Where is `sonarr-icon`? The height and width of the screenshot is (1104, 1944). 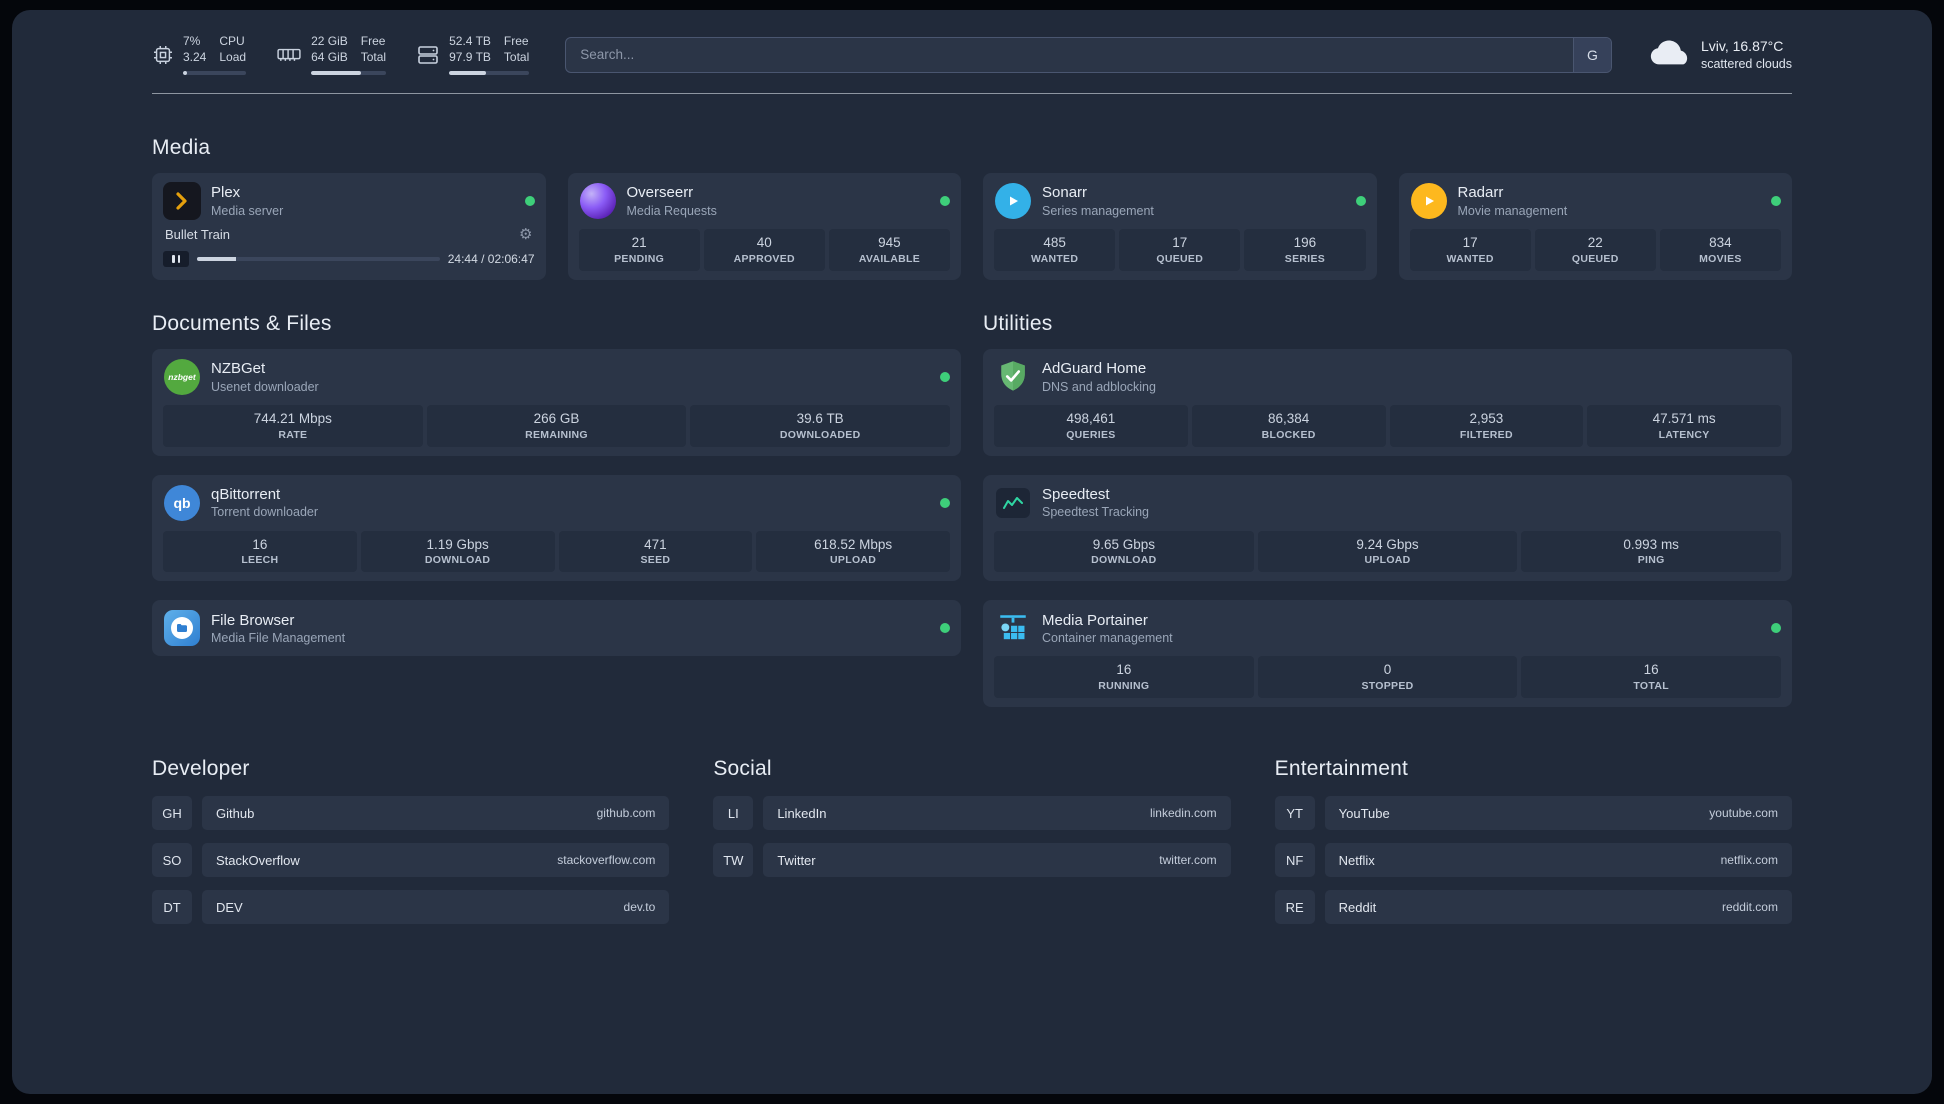 sonarr-icon is located at coordinates (1013, 201).